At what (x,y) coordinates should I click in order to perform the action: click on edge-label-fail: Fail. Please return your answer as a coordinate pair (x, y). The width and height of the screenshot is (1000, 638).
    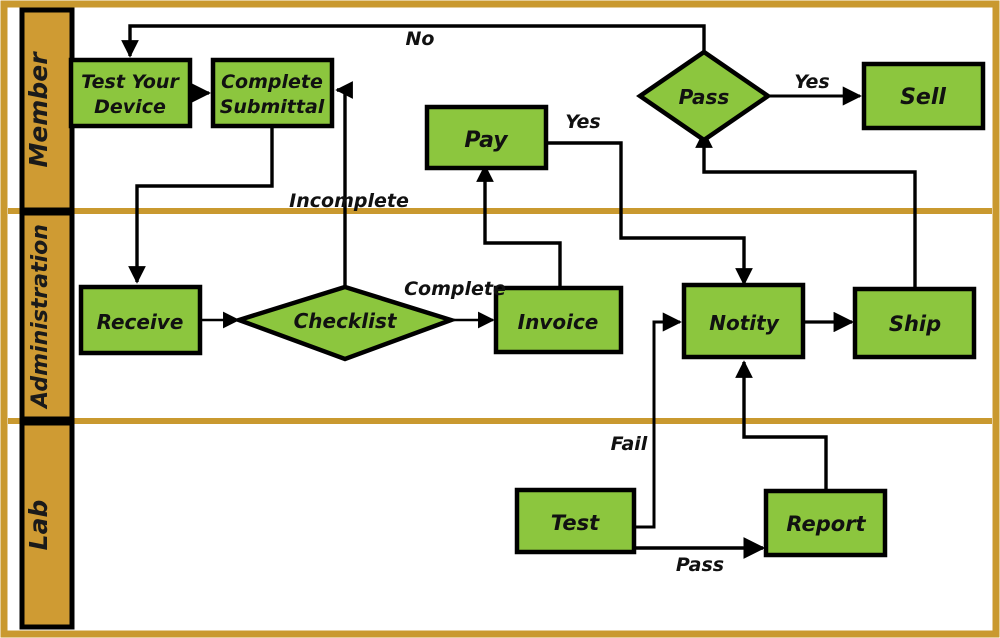
    Looking at the image, I should click on (629, 444).